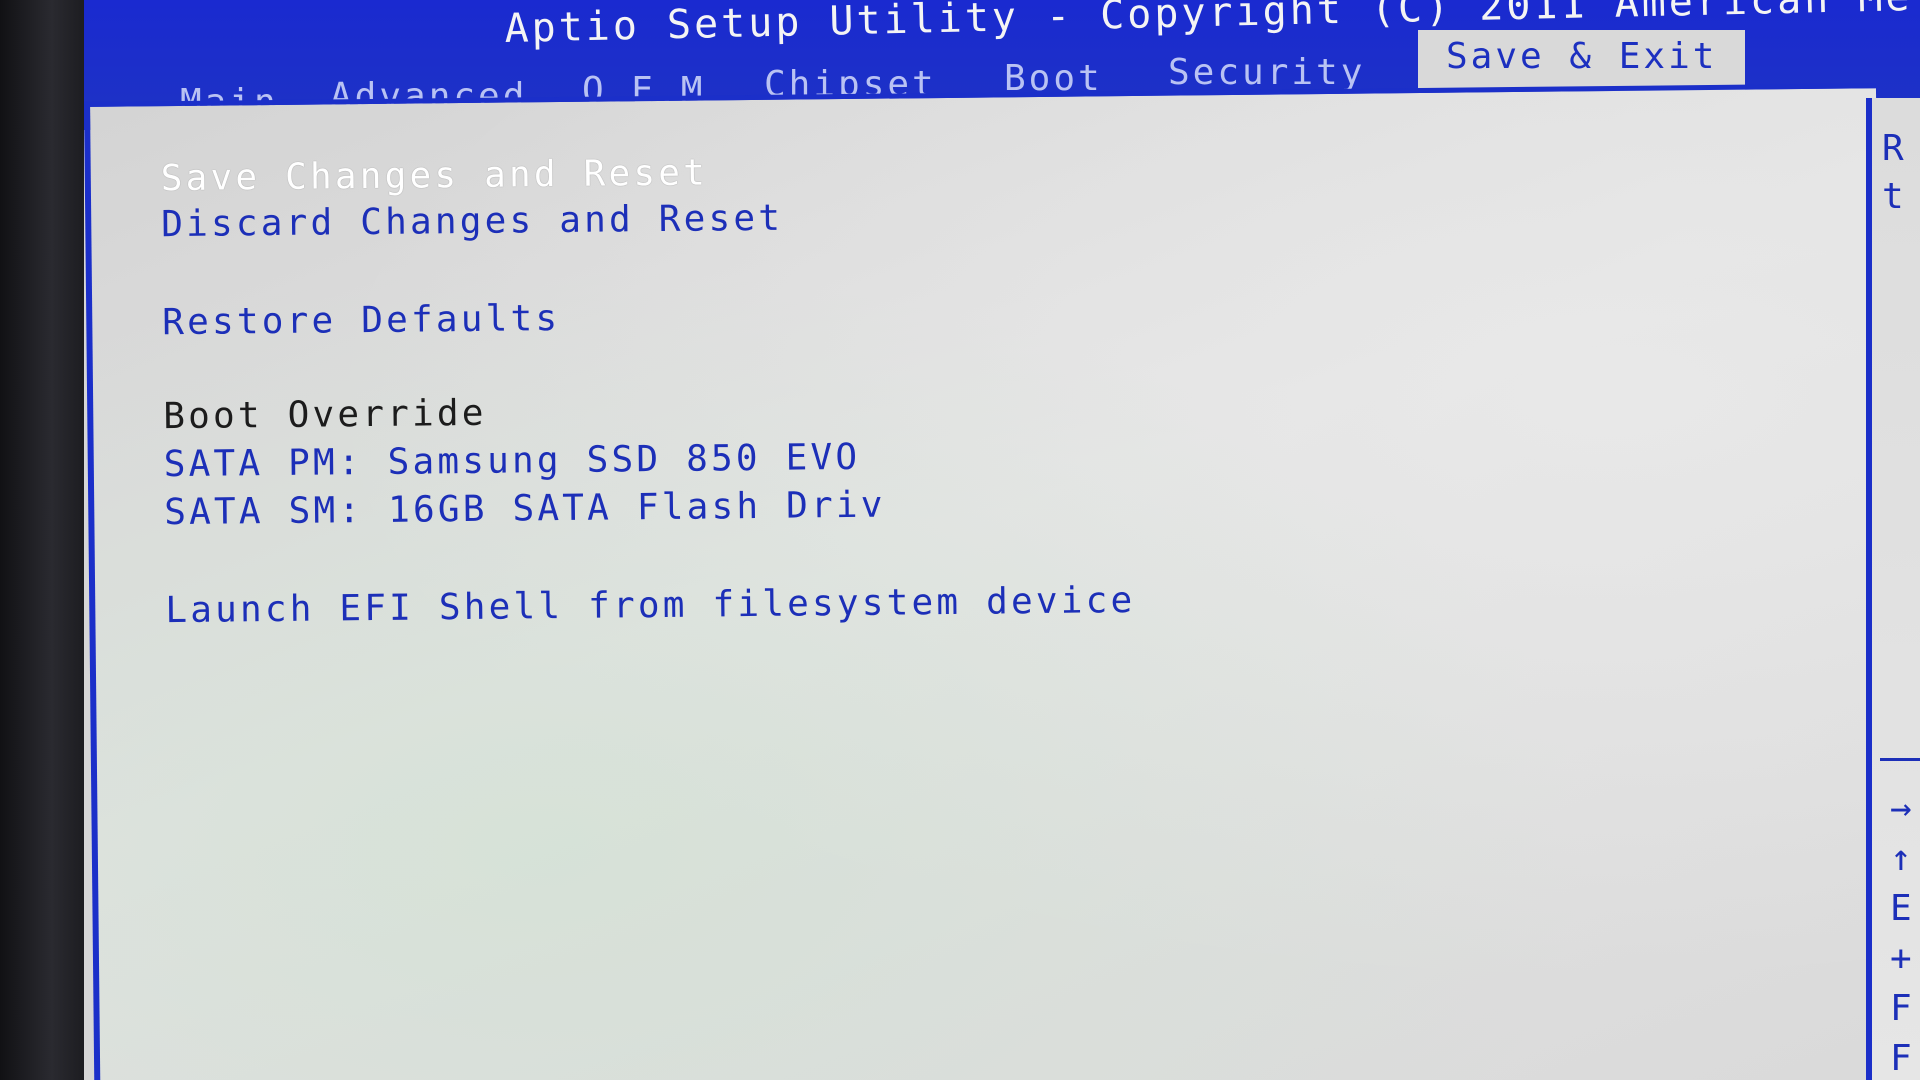 This screenshot has width=1920, height=1080. What do you see at coordinates (1901, 1008) in the screenshot?
I see `help-key-f1: F` at bounding box center [1901, 1008].